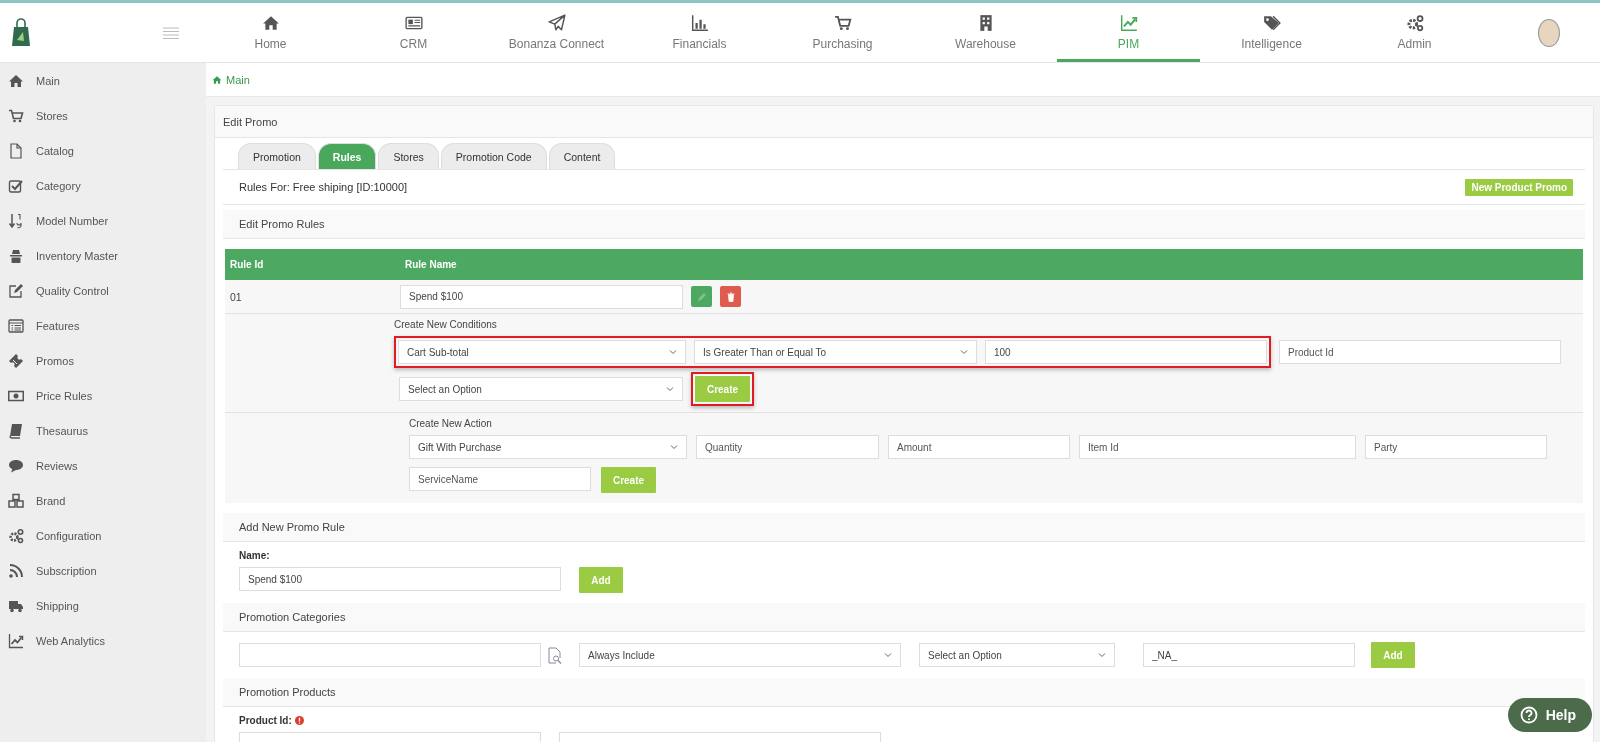 The image size is (1600, 742). I want to click on rules-heading: Rules For: Free shiping [ID:10000], so click(323, 187).